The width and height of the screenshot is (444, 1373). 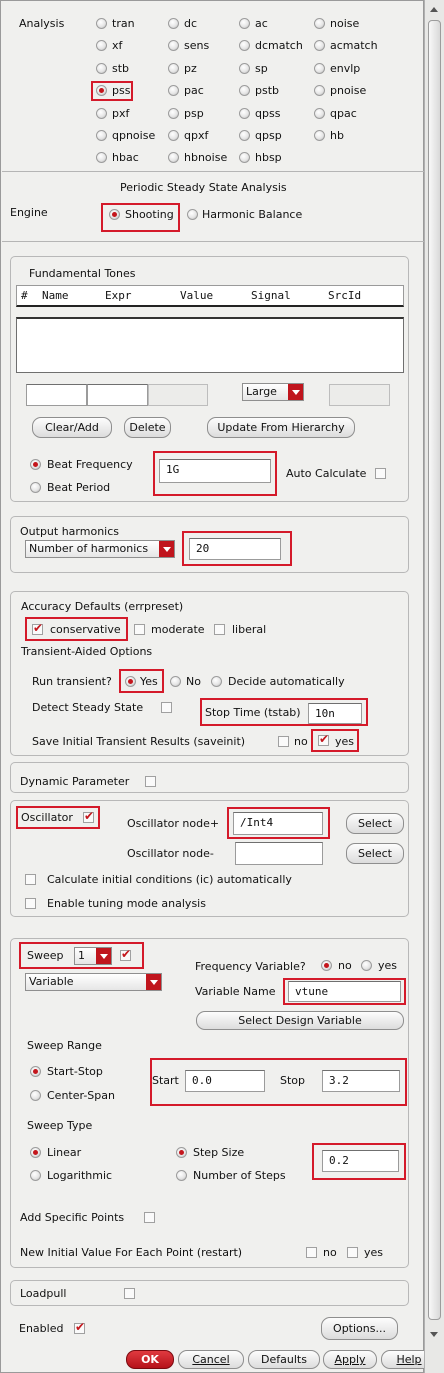 What do you see at coordinates (244, 45) in the screenshot?
I see `analysis-dcmatch-radio` at bounding box center [244, 45].